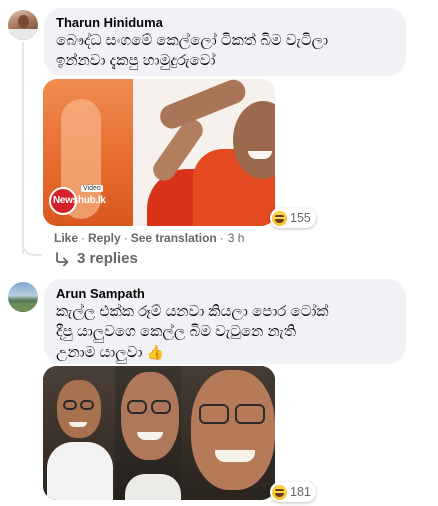 This screenshot has height=506, width=438. Describe the element at coordinates (225, 352) in the screenshot. I see `comment-text-line: උනාම යාලුවා 👍` at that location.